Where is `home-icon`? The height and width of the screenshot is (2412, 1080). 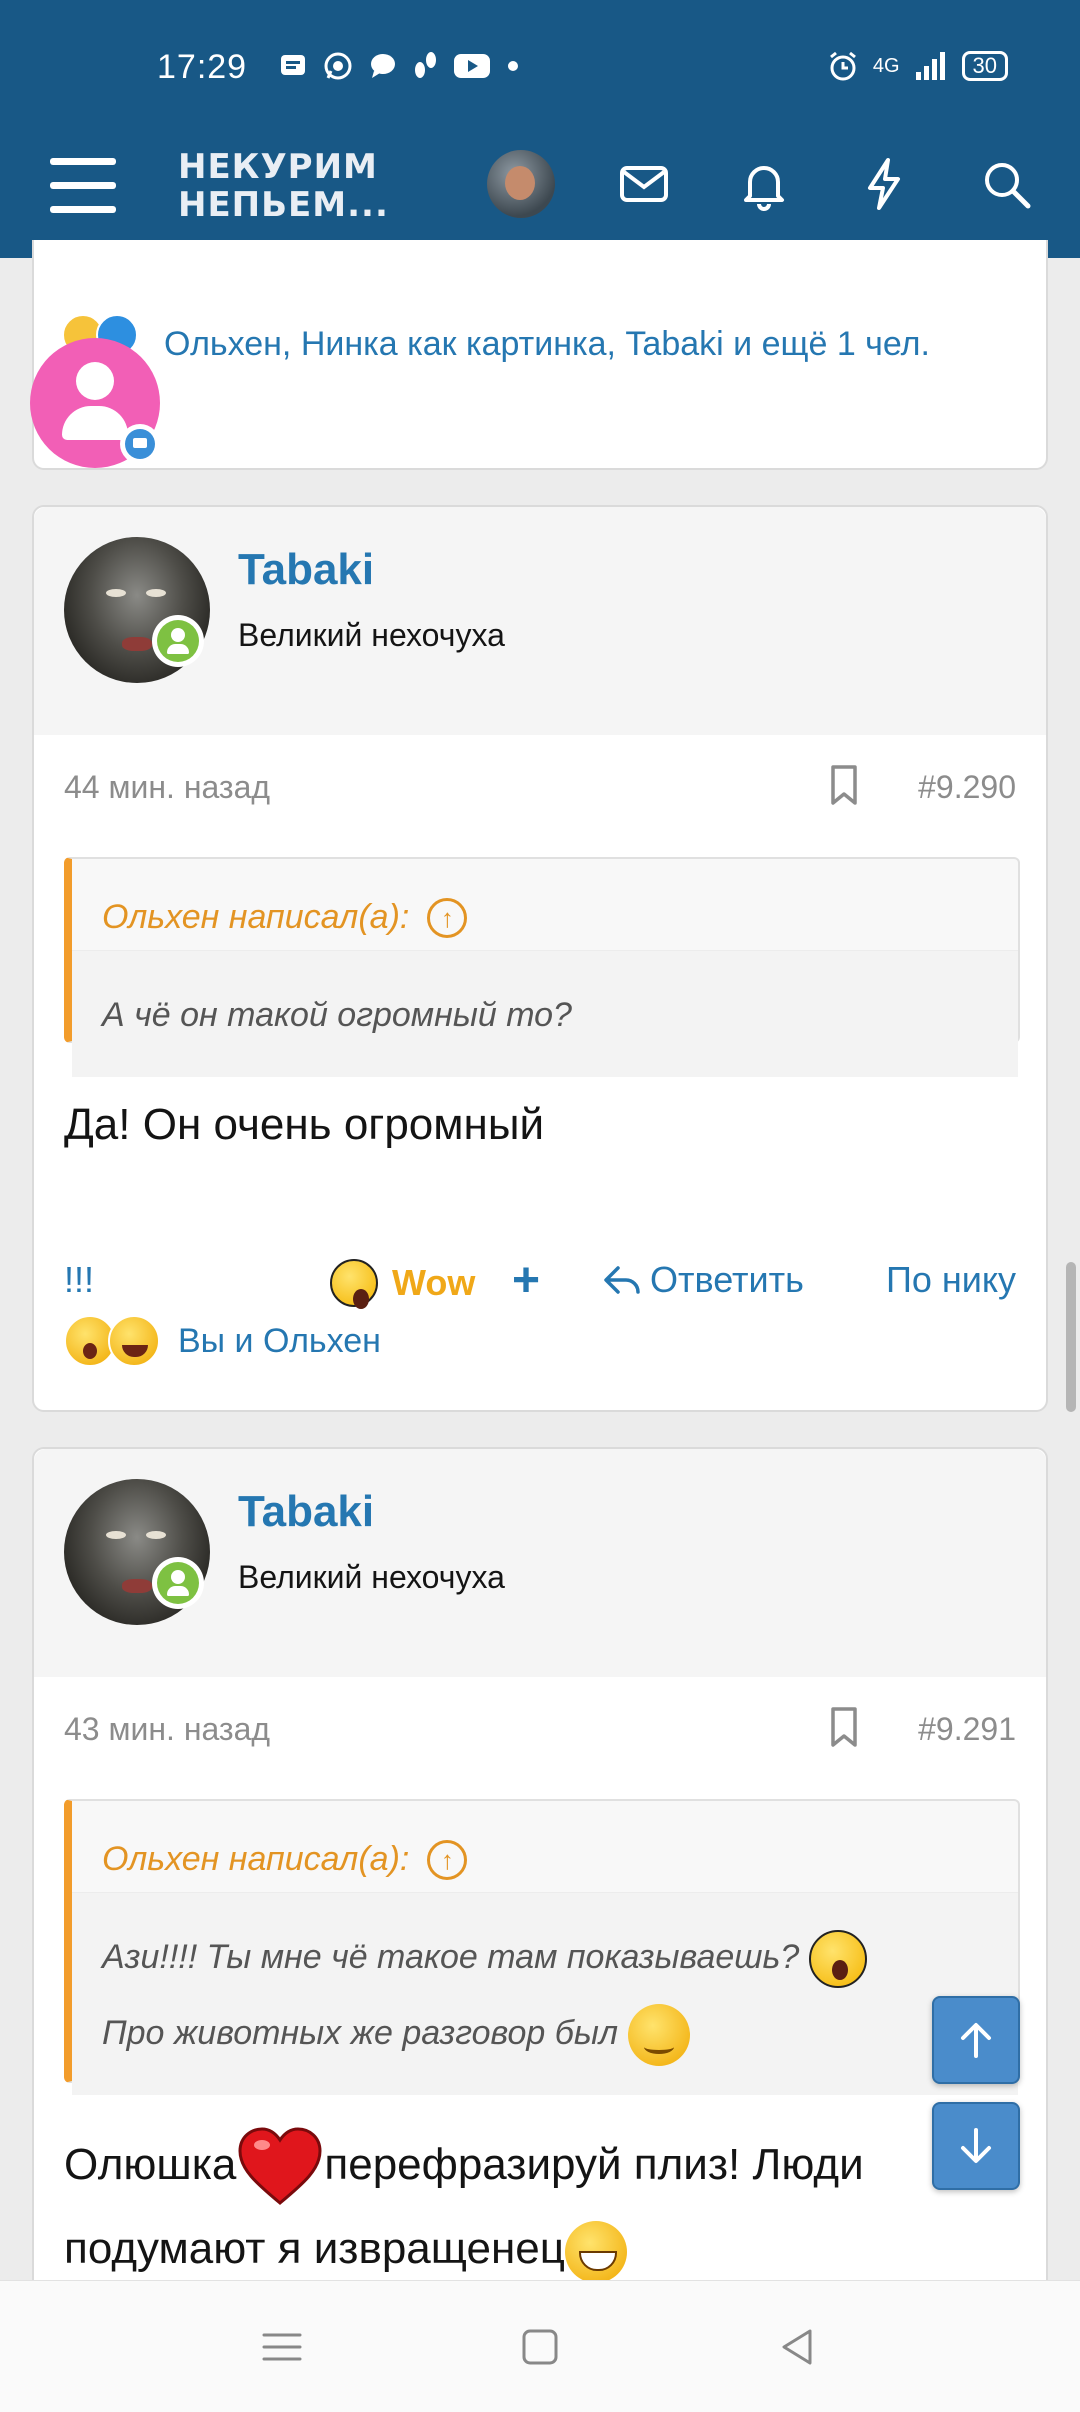 home-icon is located at coordinates (540, 2347).